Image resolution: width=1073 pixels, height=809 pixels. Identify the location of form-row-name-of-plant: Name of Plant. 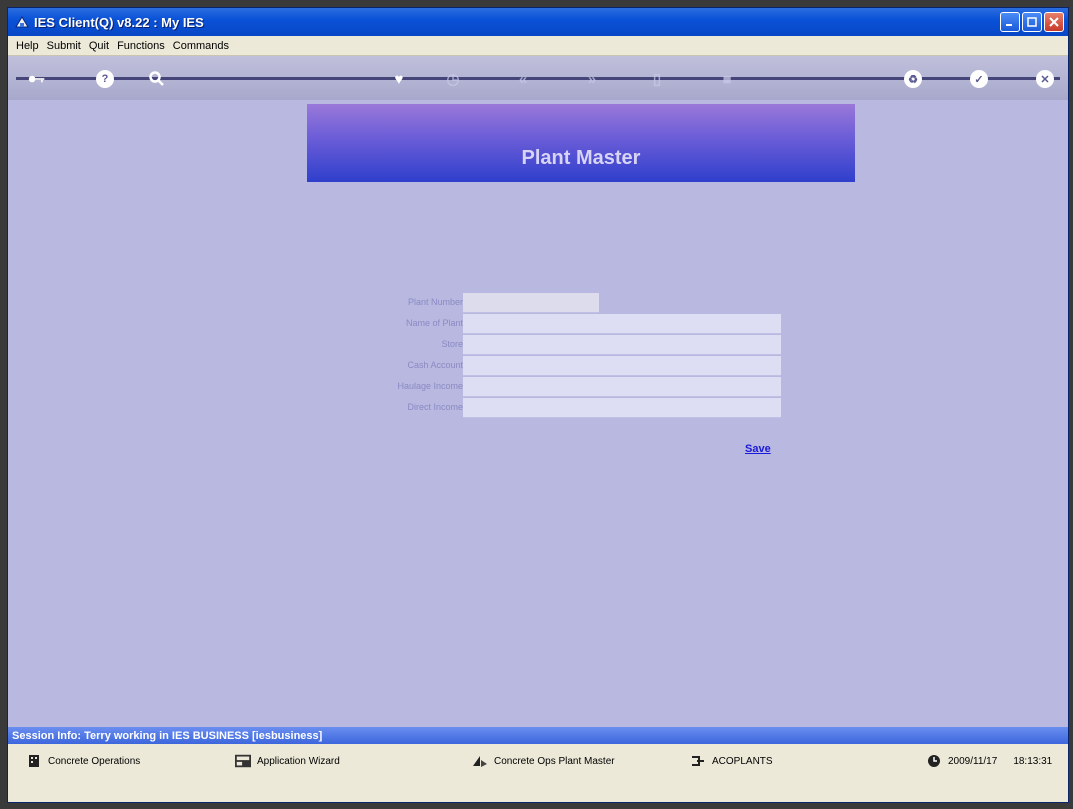
(563, 324).